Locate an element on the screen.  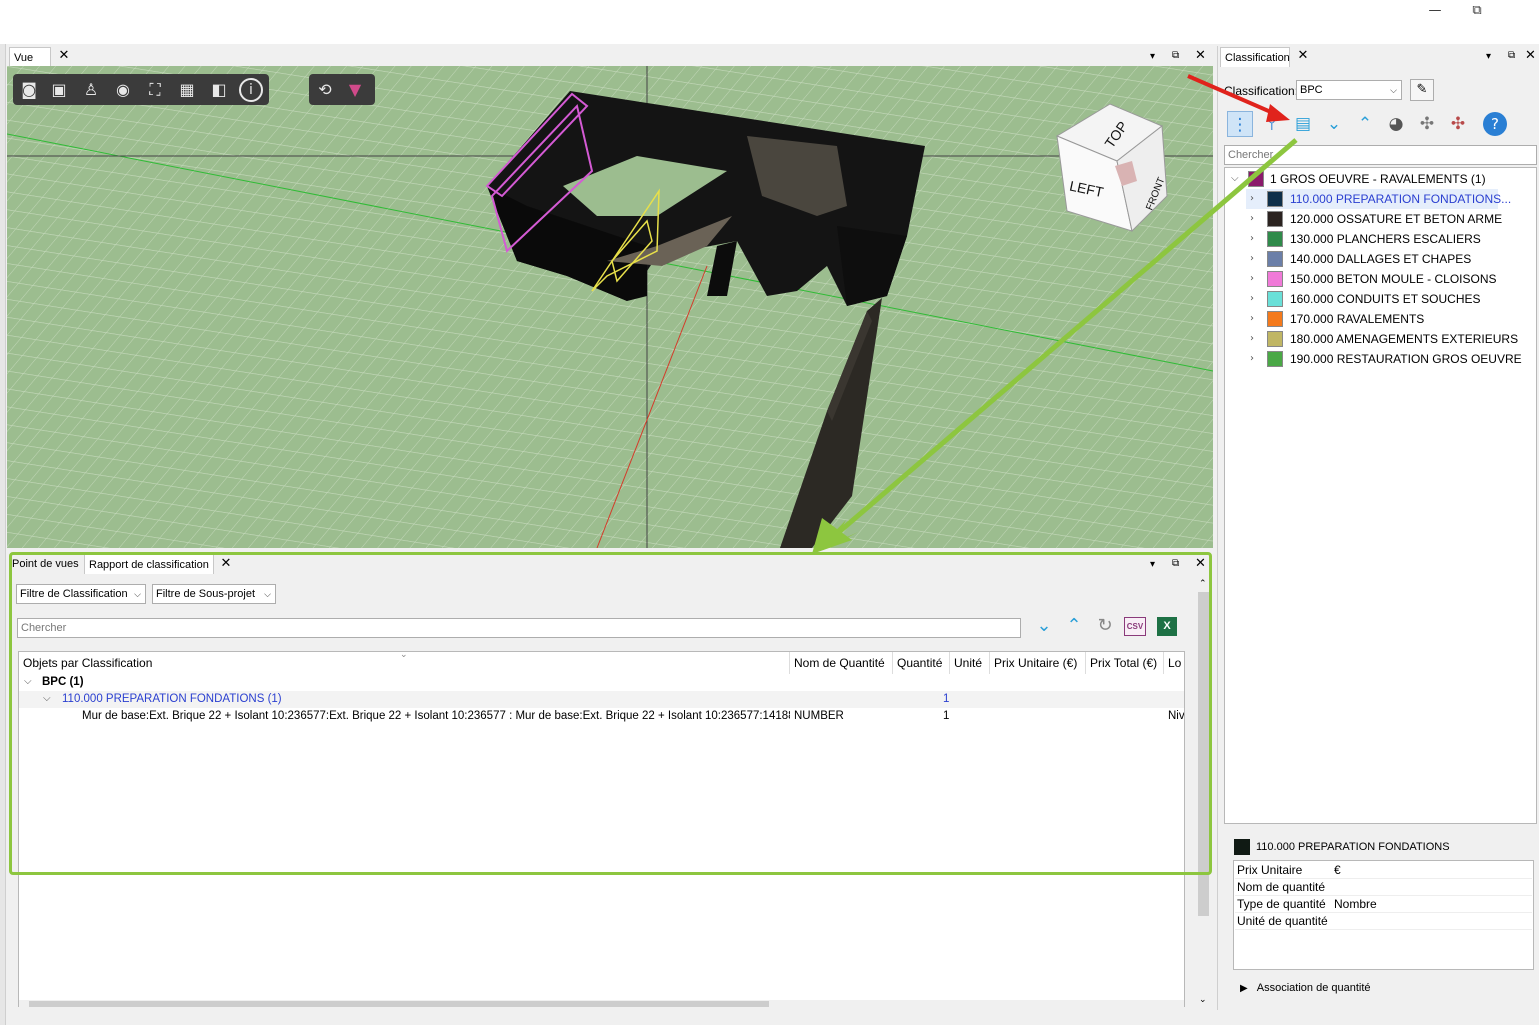
tree-view-icon: ⋮ is located at coordinates (1240, 124).